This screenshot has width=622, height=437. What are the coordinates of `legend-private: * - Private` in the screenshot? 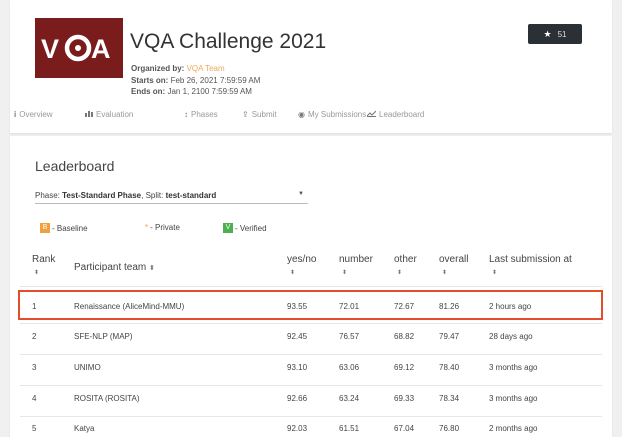 It's located at (162, 227).